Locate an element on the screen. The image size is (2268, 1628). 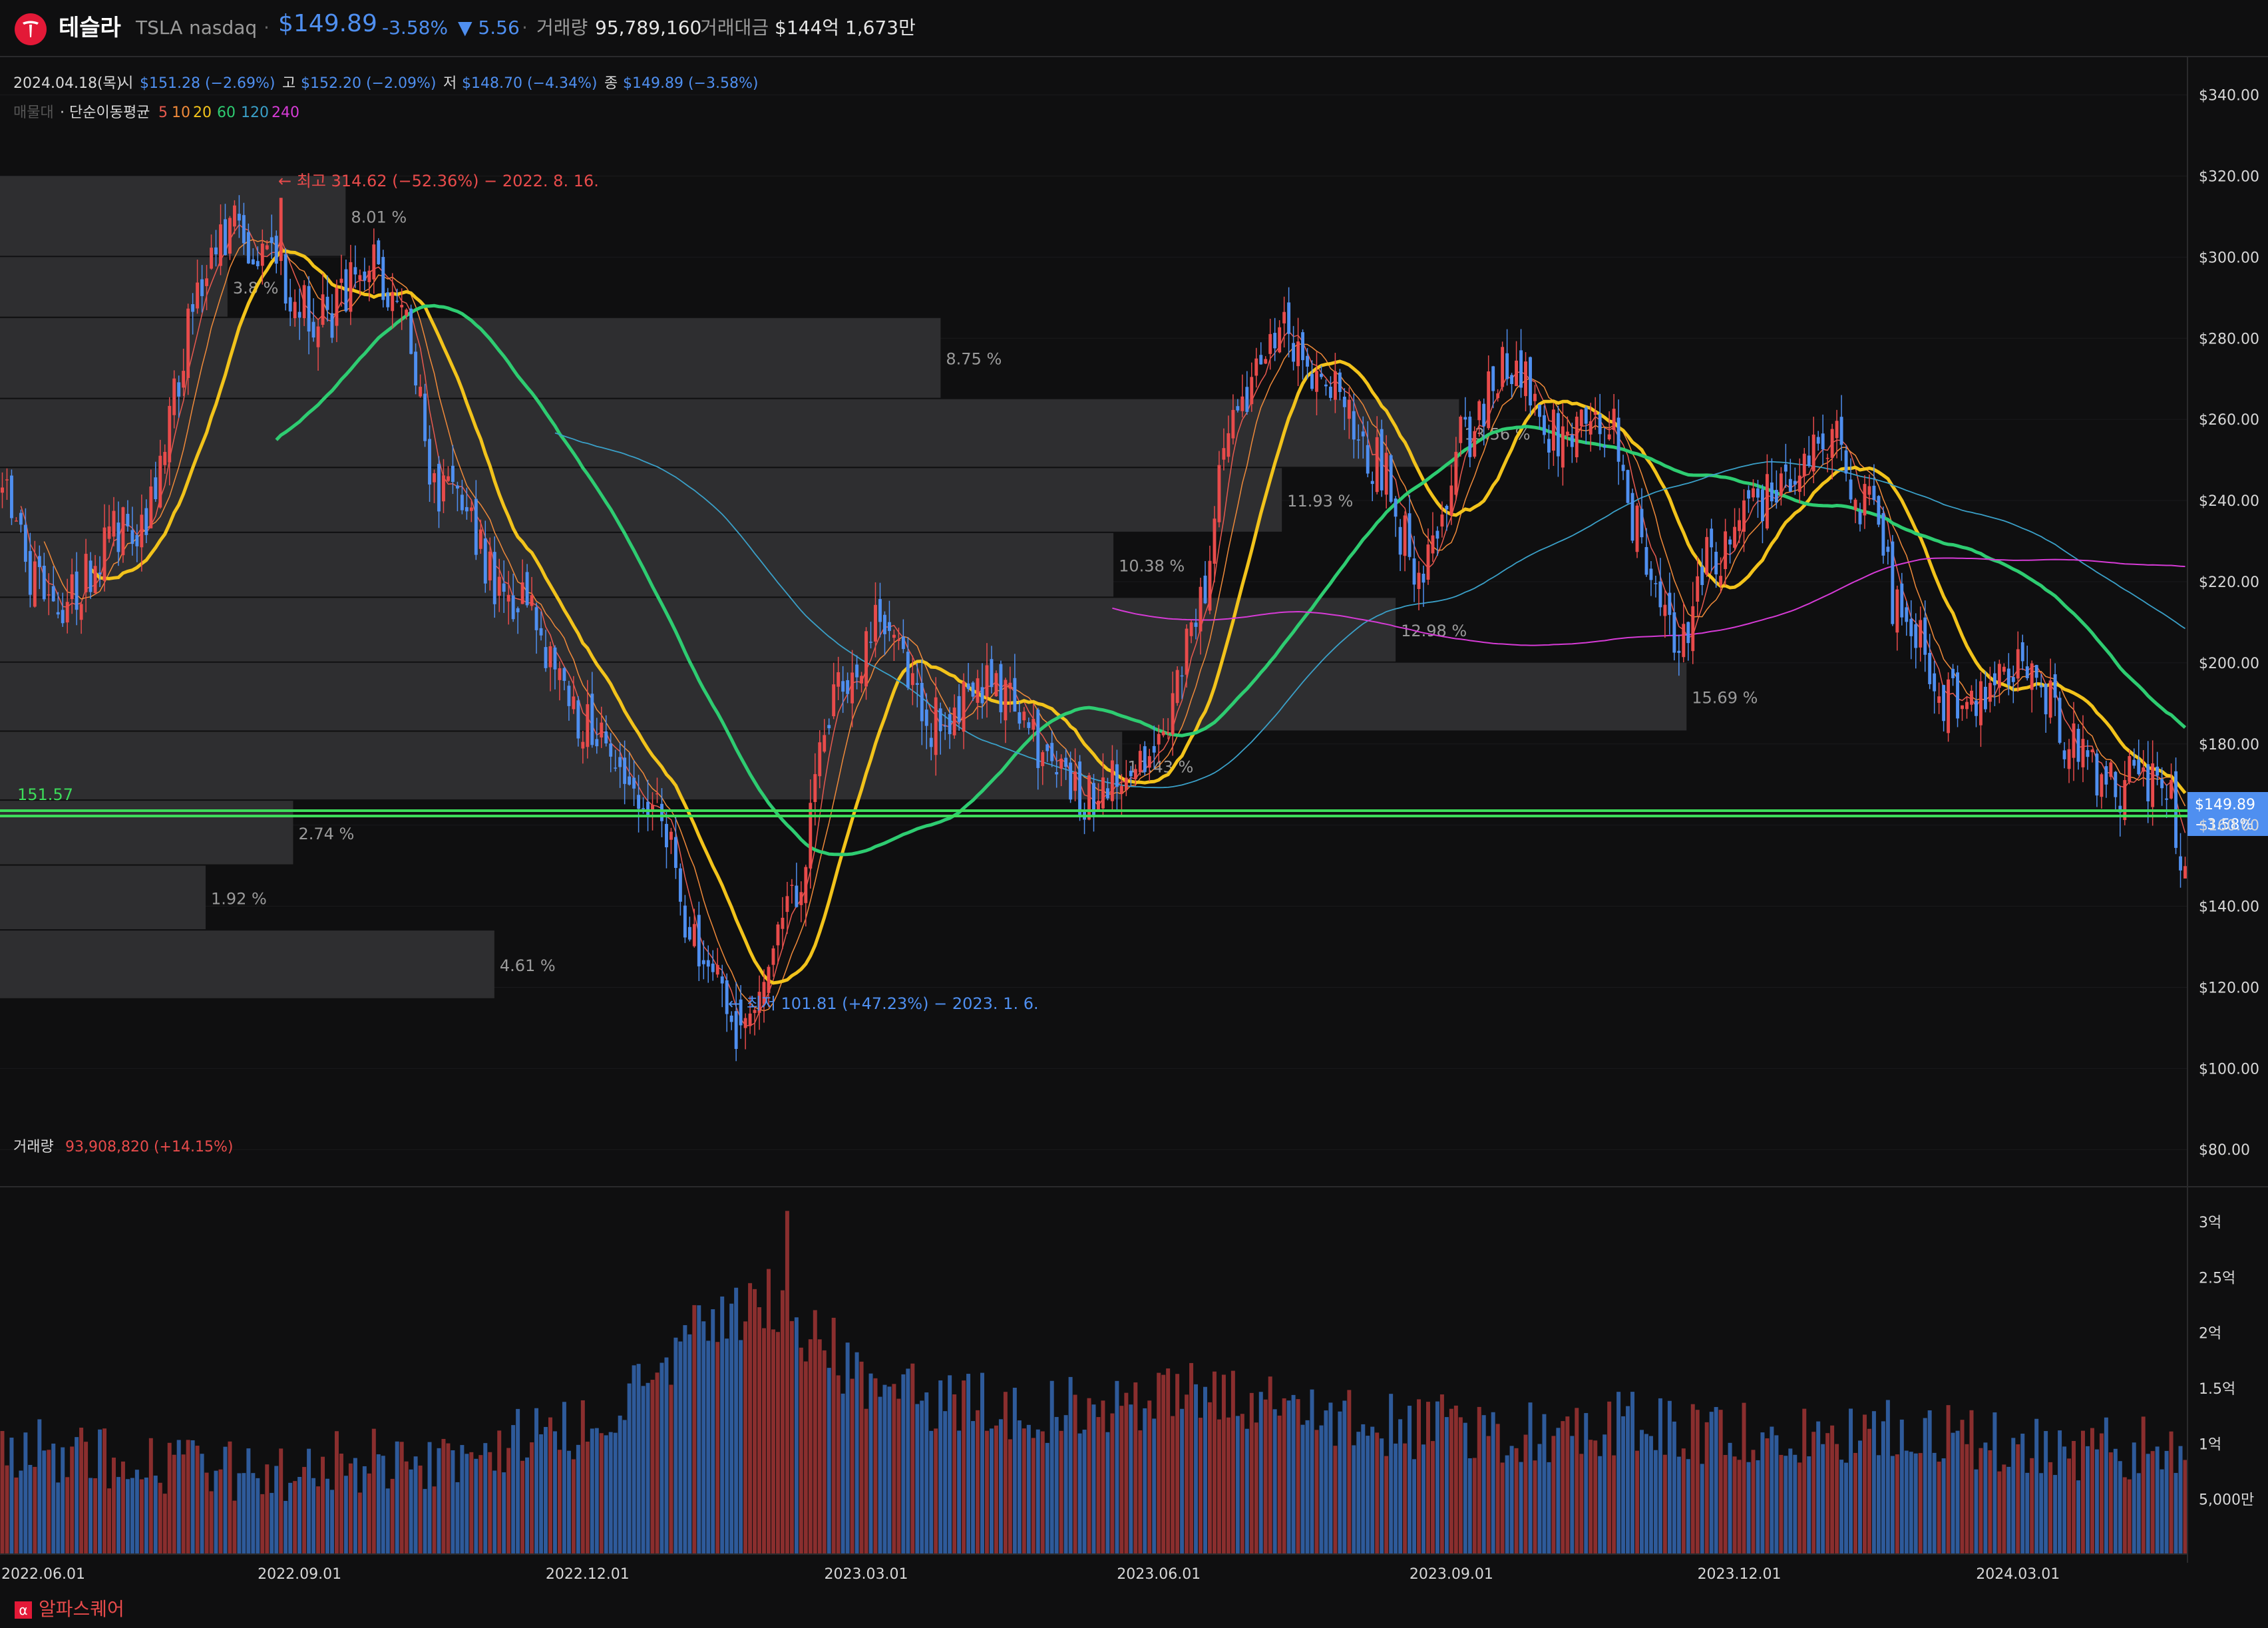
change-percent: -3.58% is located at coordinates (415, 28).